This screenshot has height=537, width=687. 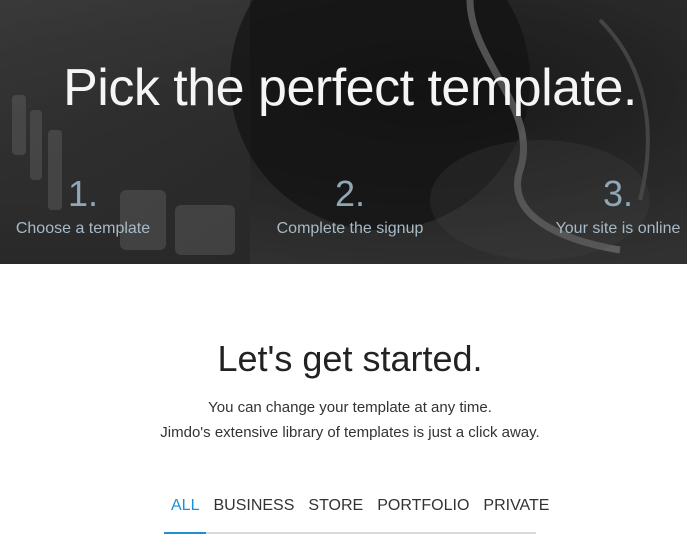 I want to click on template-category-tabs: ALL BUSINESS STORE PORTFOLIO PRIVATE, so click(x=356, y=513).